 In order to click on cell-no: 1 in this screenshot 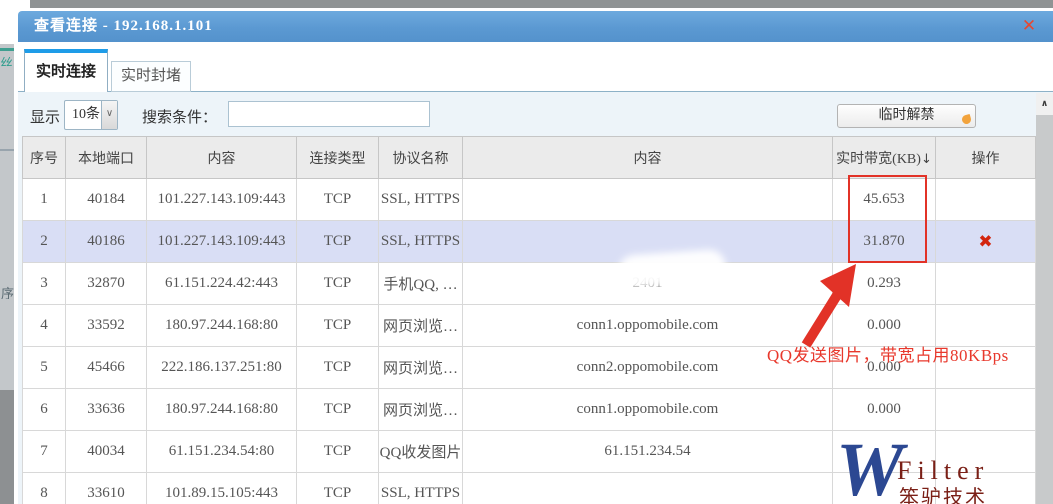, I will do `click(44, 199)`.